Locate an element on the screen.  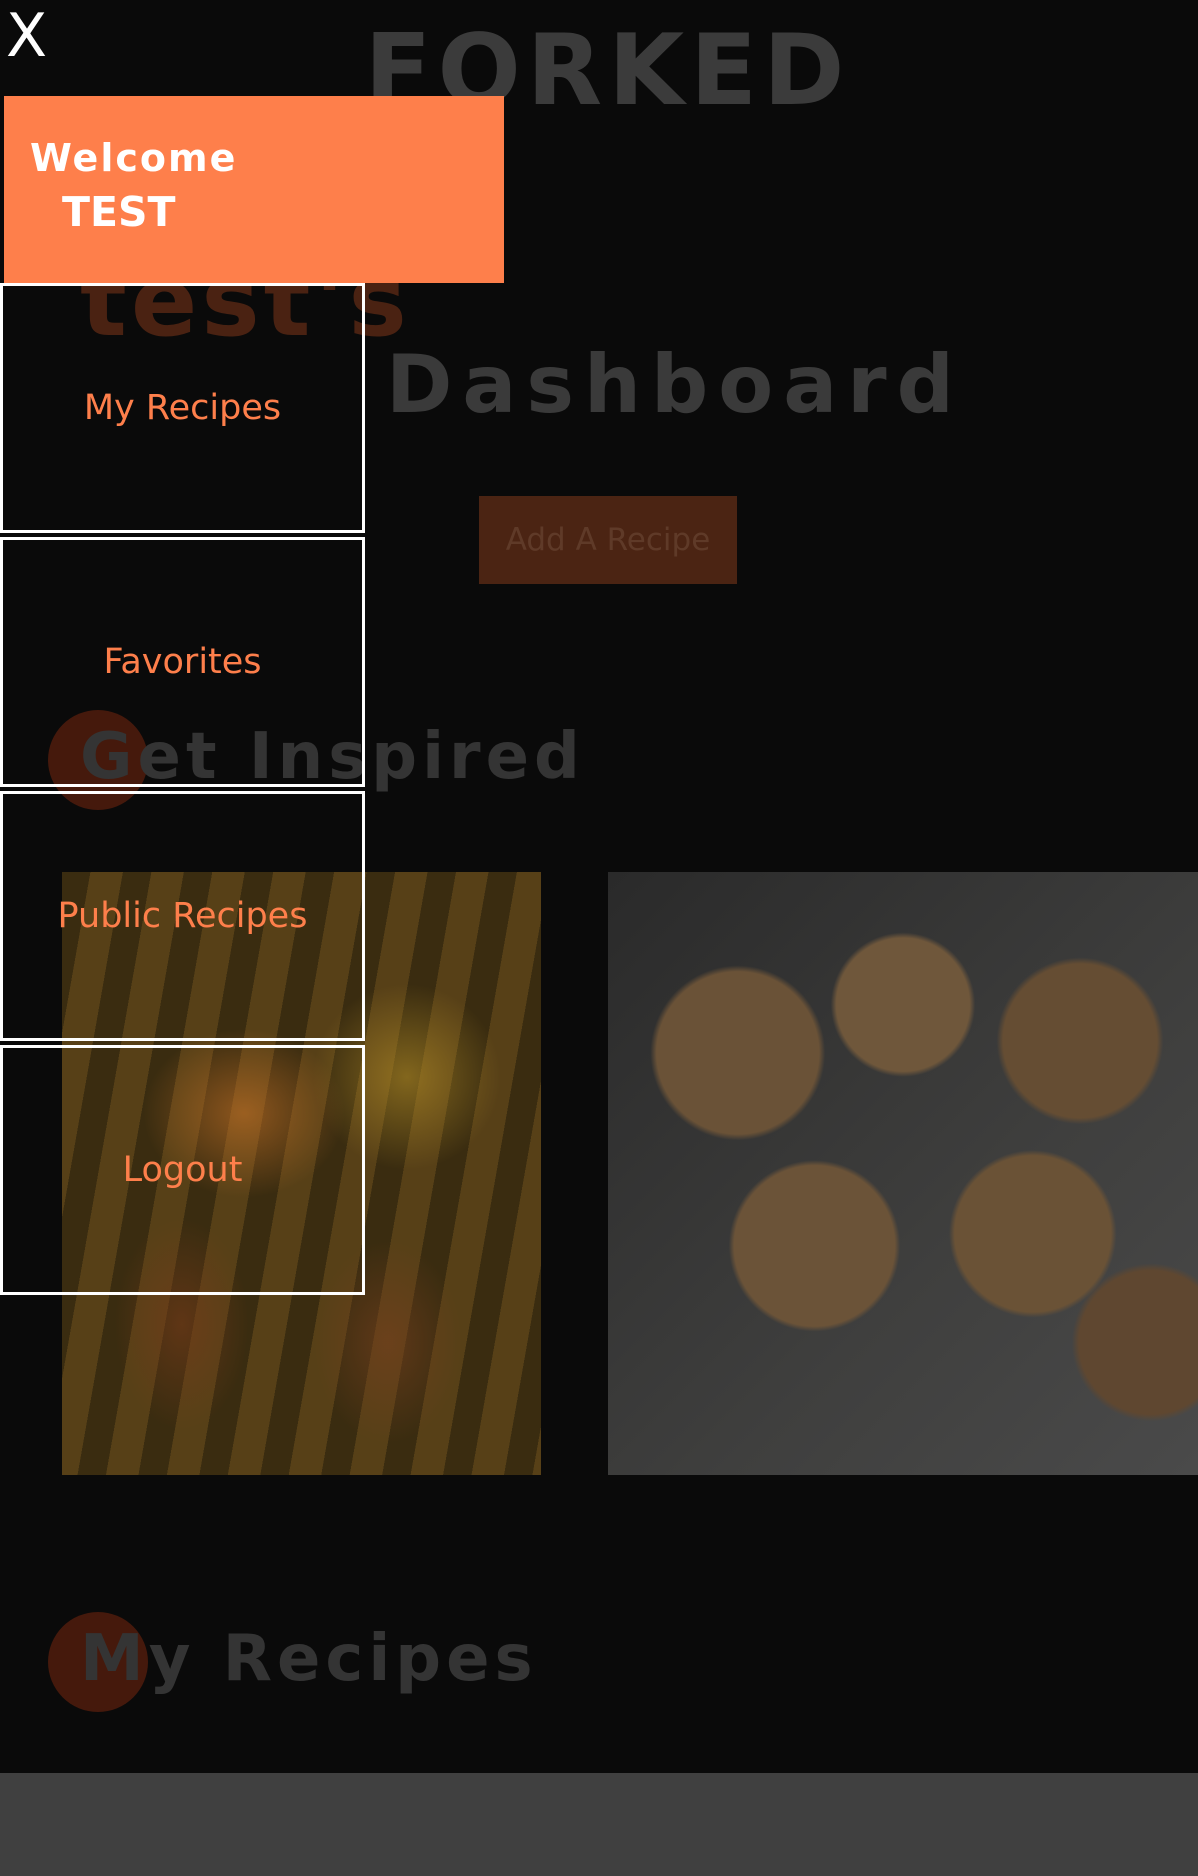
nav-item-label: Favorites is located at coordinates (182, 662).